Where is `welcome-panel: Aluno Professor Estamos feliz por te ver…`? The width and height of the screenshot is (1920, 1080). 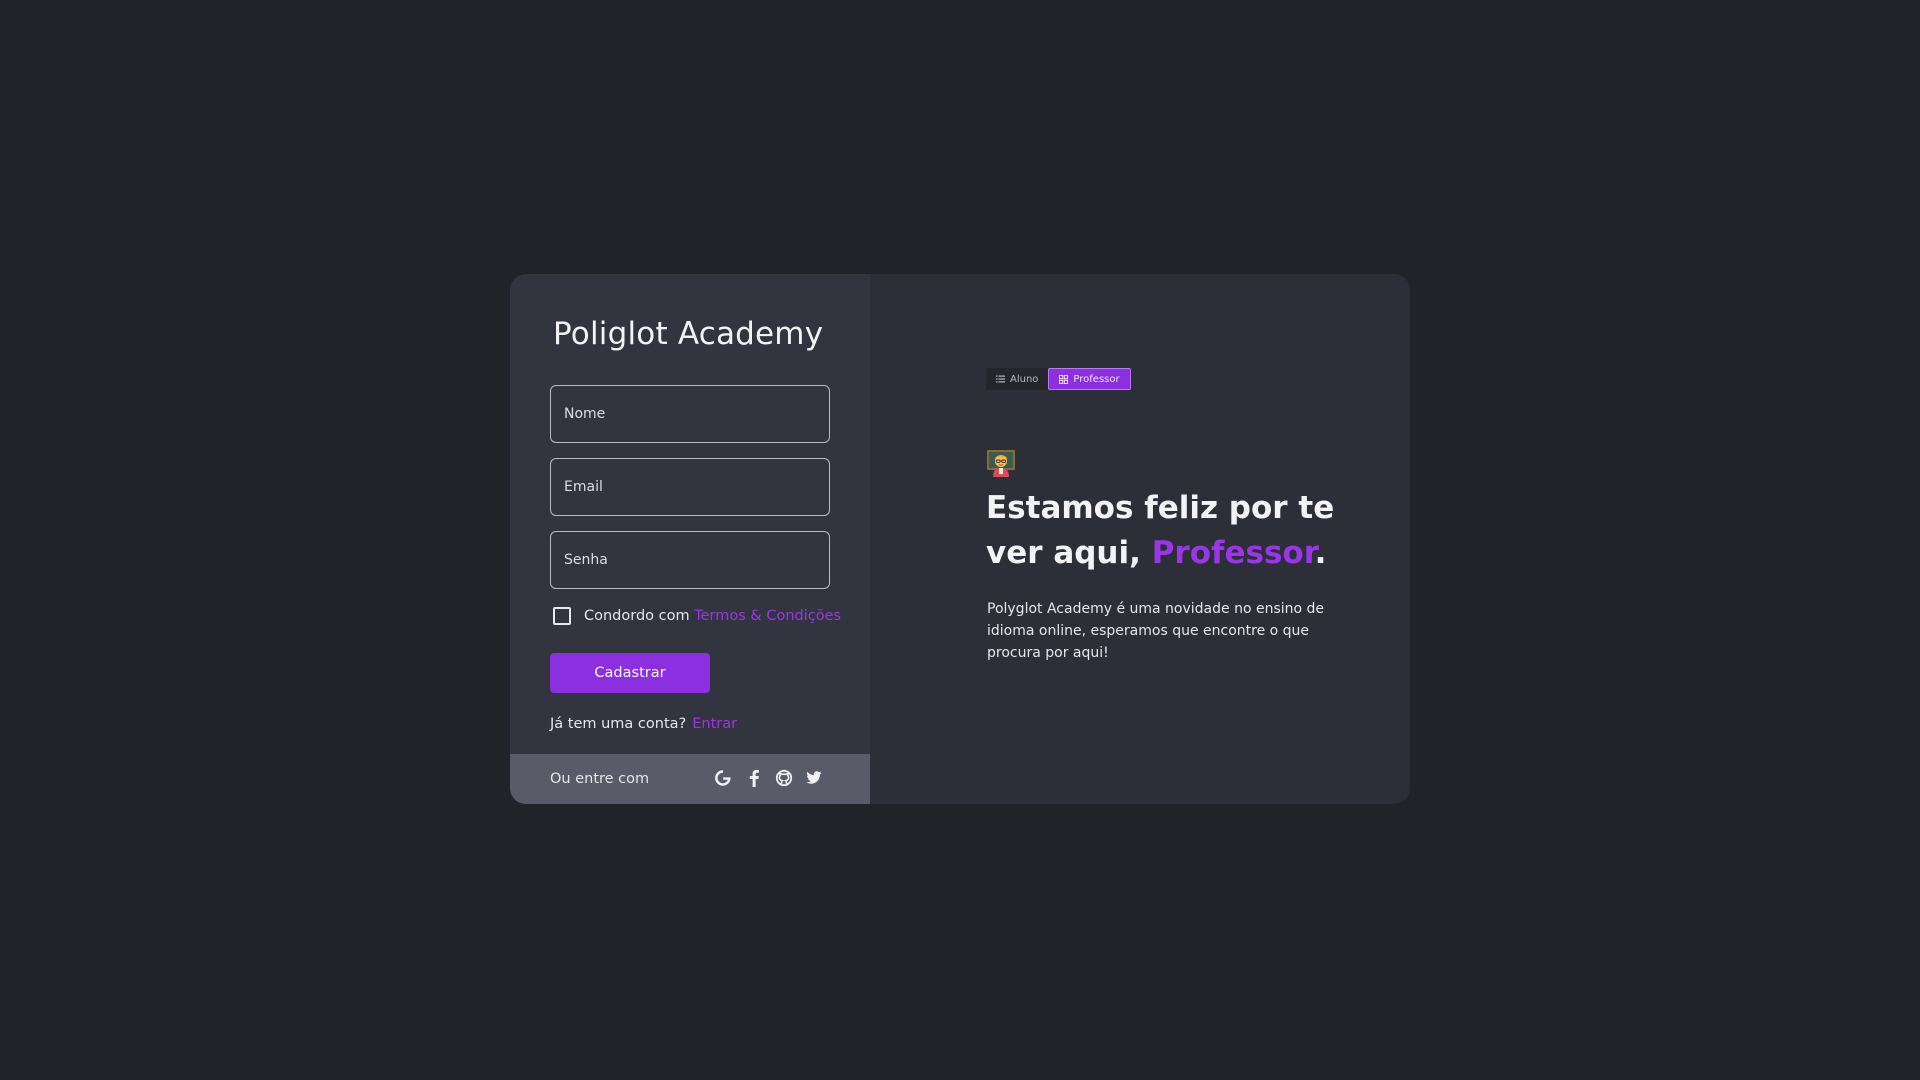
welcome-panel: Aluno Professor Estamos feliz por te ver… is located at coordinates (1140, 539).